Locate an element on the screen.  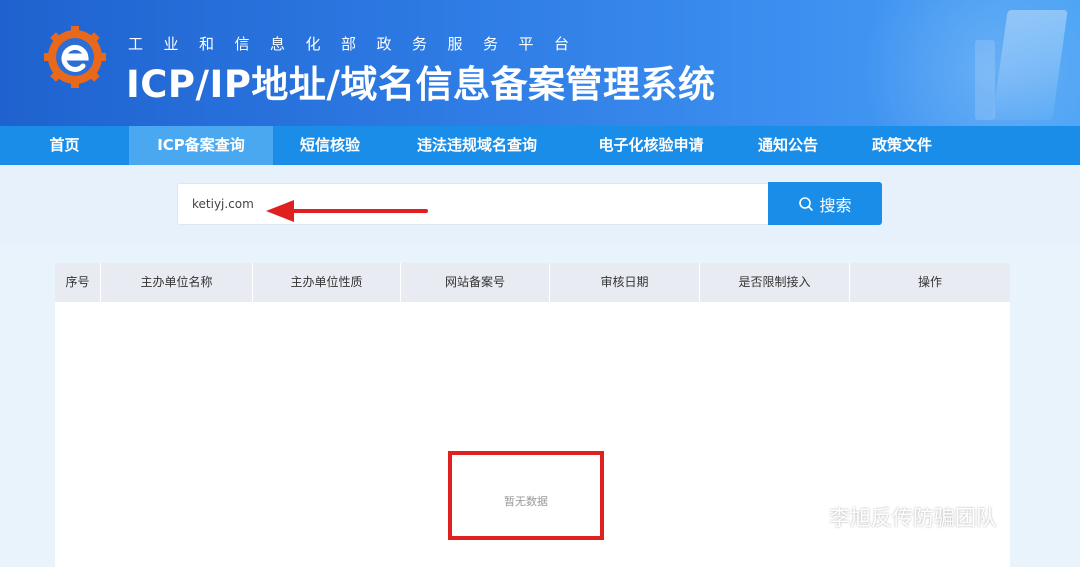
search-icon is located at coordinates (806, 203).